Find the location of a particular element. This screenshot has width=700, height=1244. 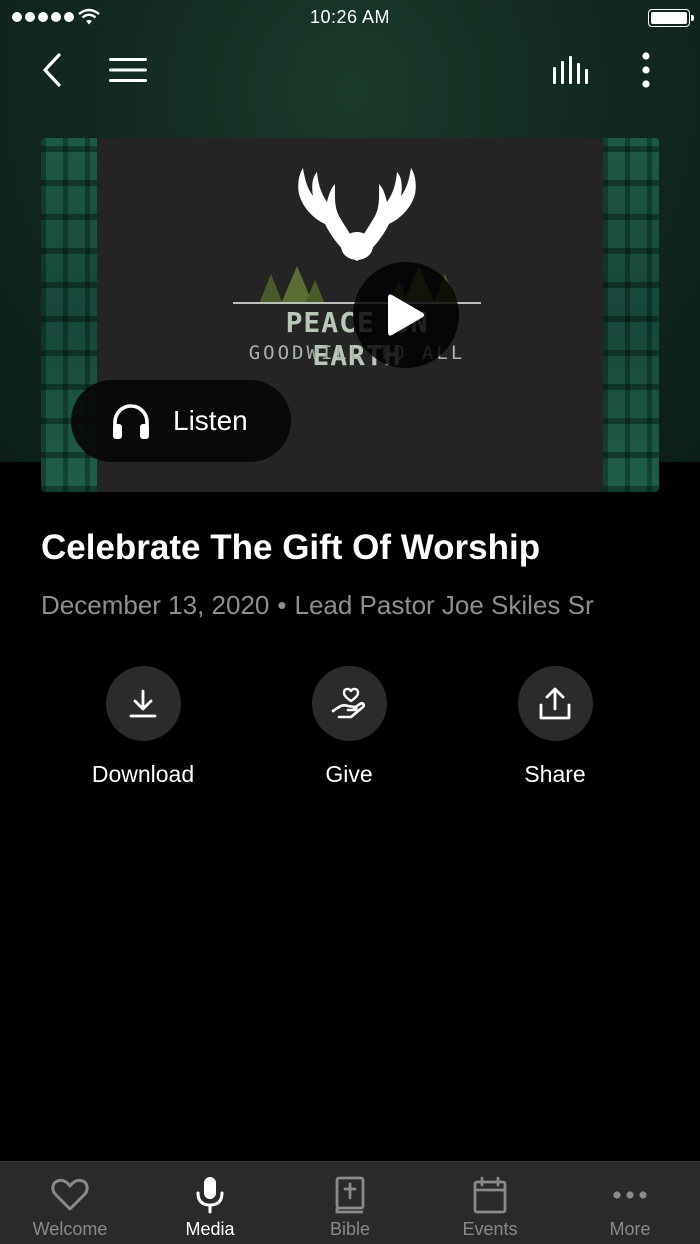

download-icon is located at coordinates (143, 703).